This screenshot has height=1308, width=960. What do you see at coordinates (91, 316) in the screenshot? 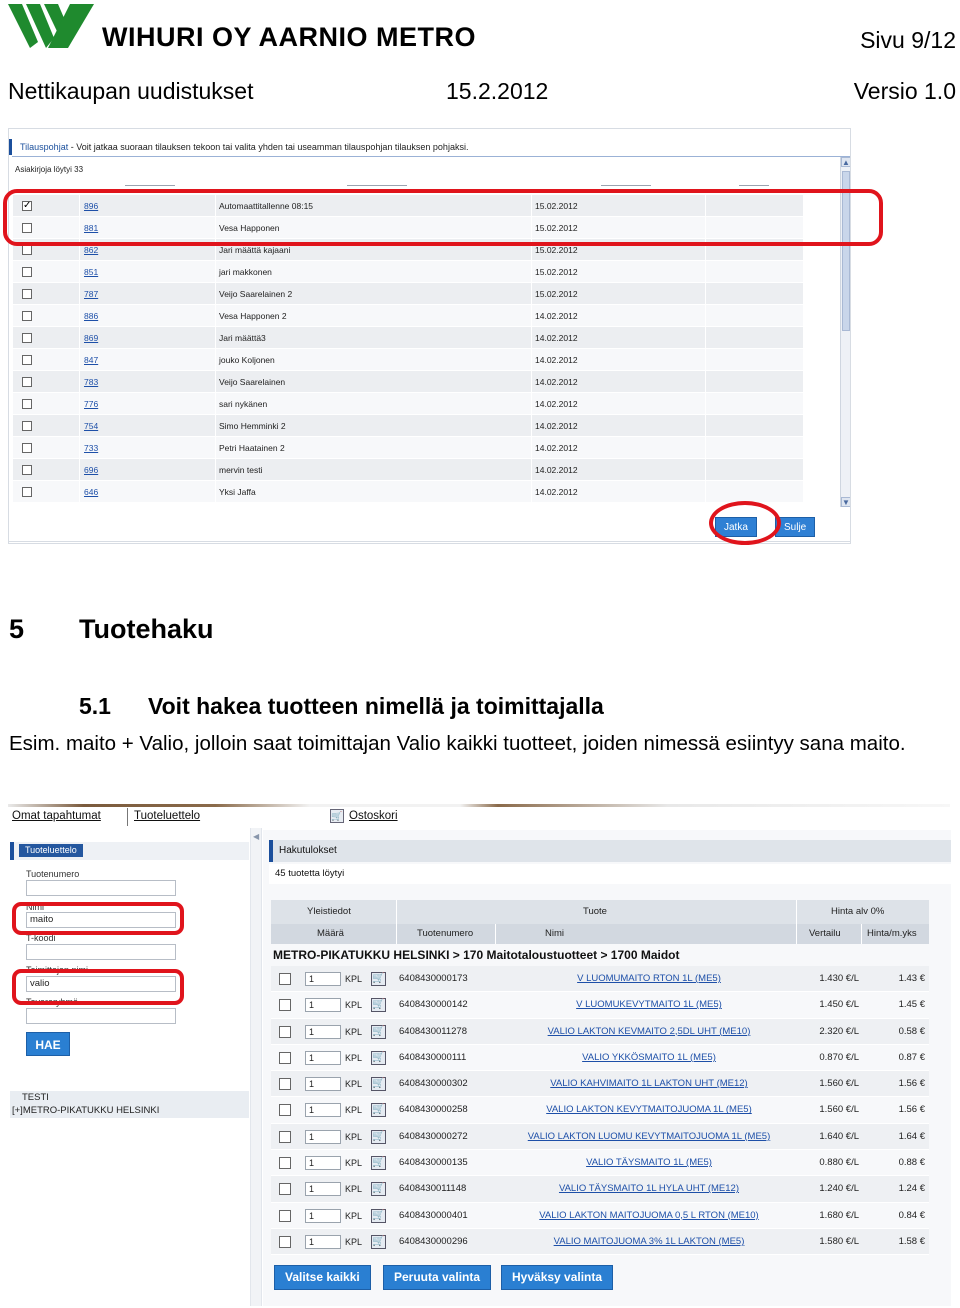
I see `template-number-link: 886` at bounding box center [91, 316].